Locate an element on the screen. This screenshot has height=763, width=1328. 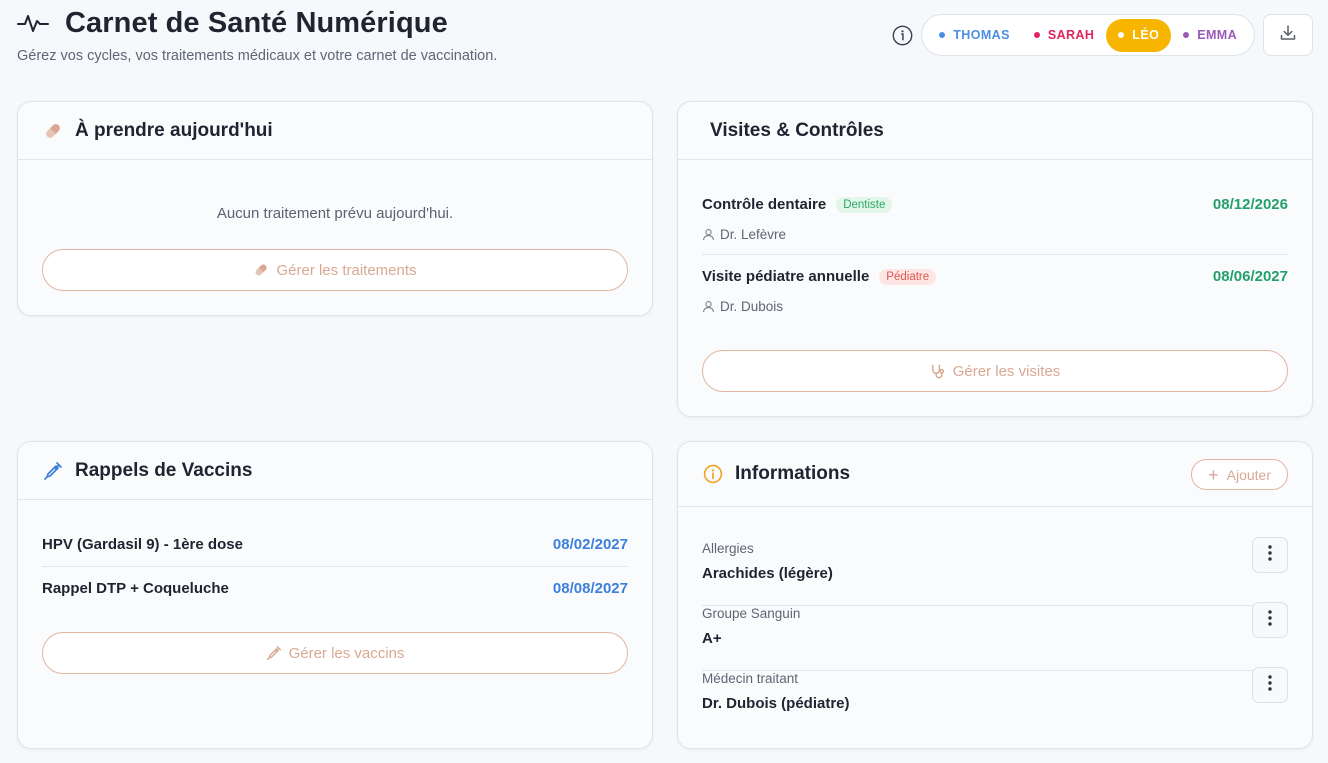
visit-doctor: Dr. Dubois is located at coordinates (742, 306).